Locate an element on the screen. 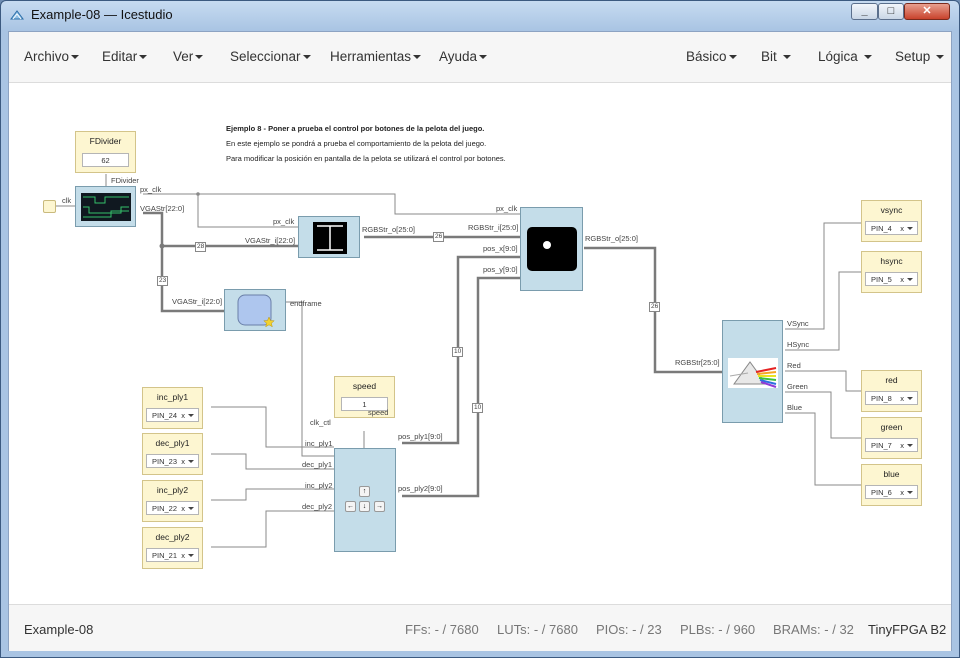 The width and height of the screenshot is (960, 658). pin-select: PIN_4 x is located at coordinates (891, 228).